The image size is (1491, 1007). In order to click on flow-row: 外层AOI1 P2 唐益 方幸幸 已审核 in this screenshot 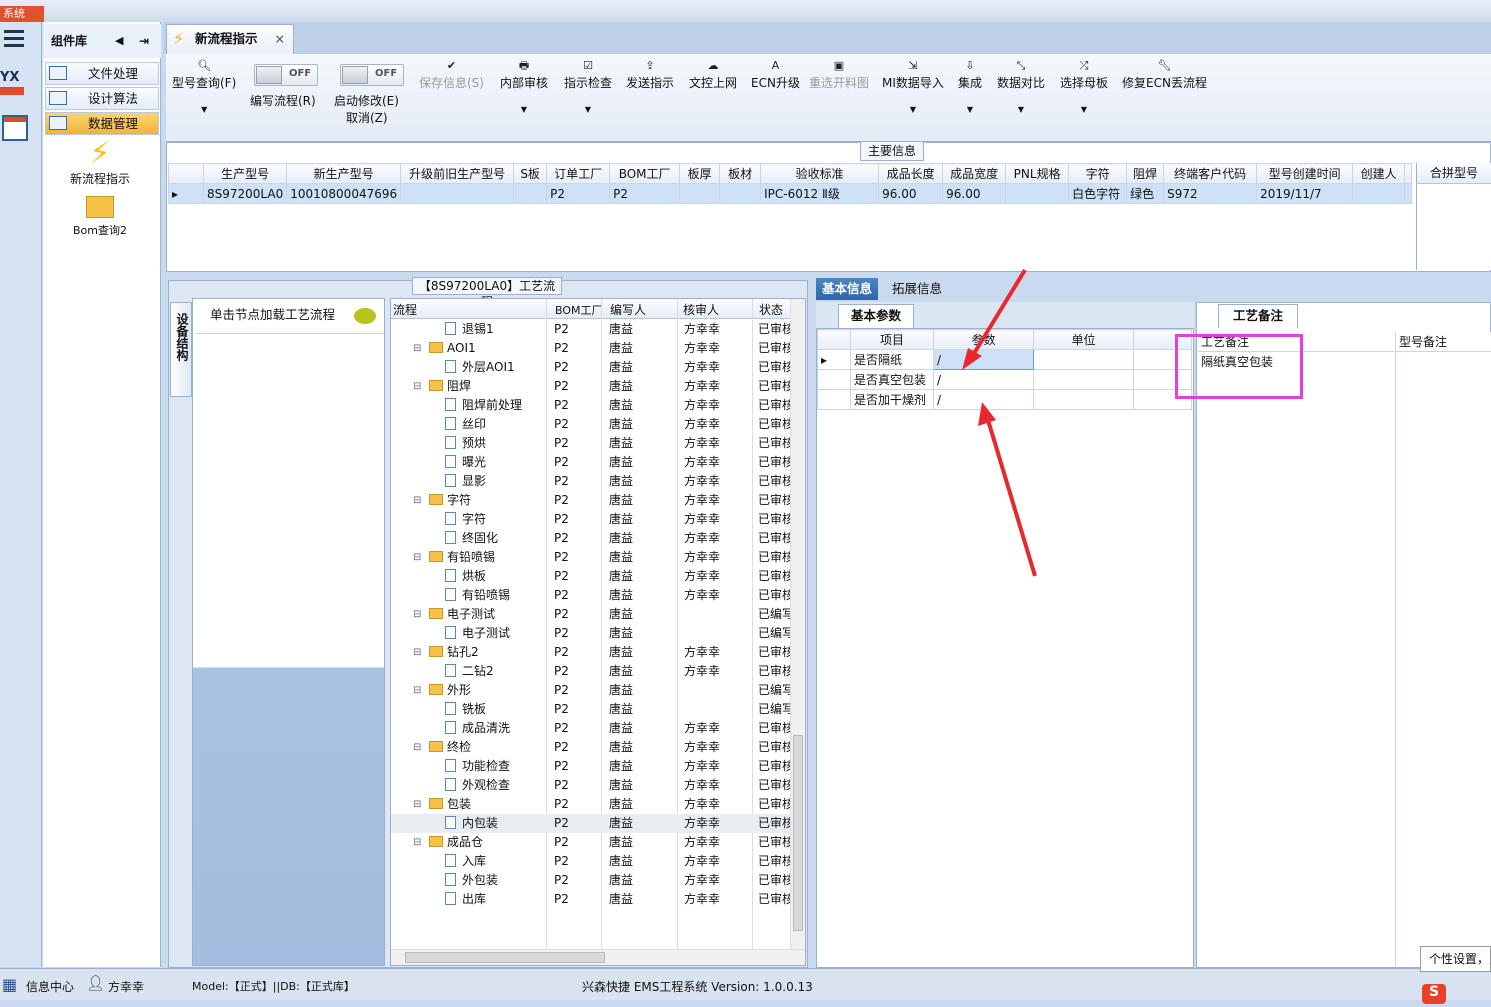, I will do `click(591, 367)`.